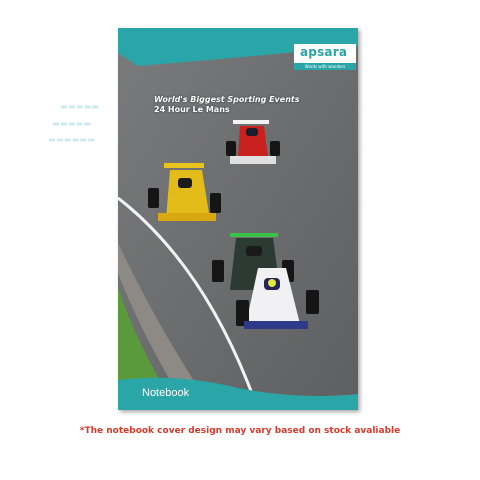 The image size is (480, 480). Describe the element at coordinates (325, 66) in the screenshot. I see `brand-tagline: Words with wonders` at that location.